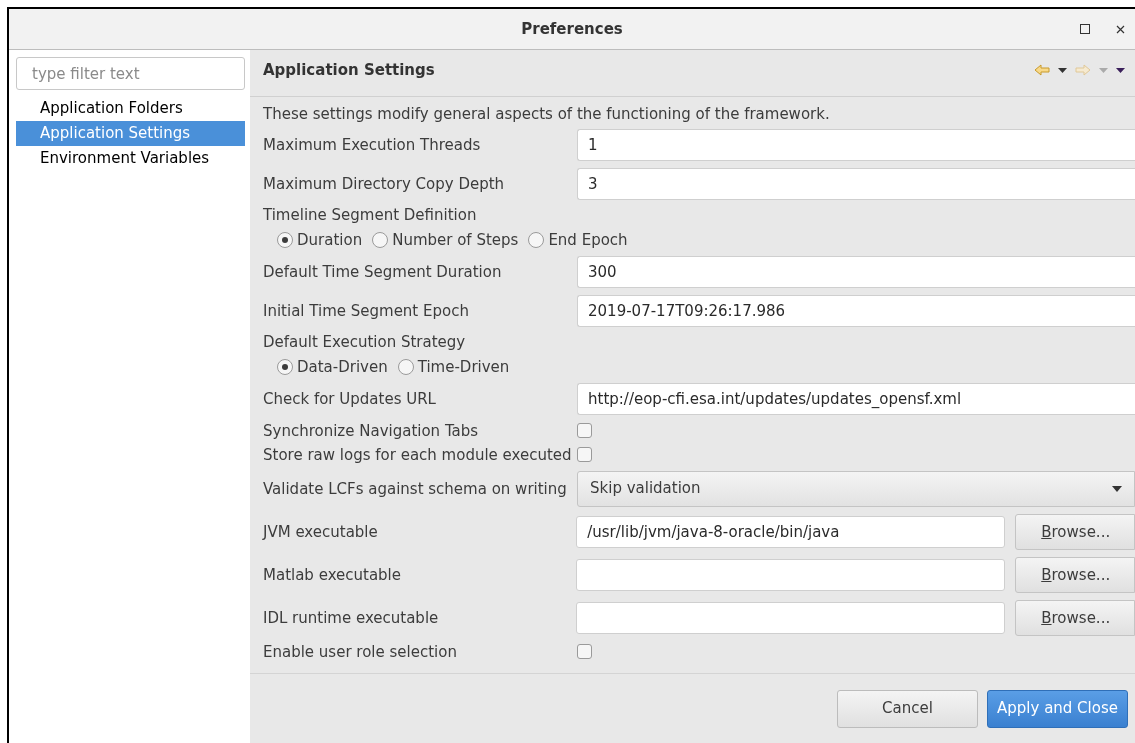 Image resolution: width=1135 pixels, height=743 pixels. What do you see at coordinates (463, 367) in the screenshot?
I see `radio-label: Time-Driven` at bounding box center [463, 367].